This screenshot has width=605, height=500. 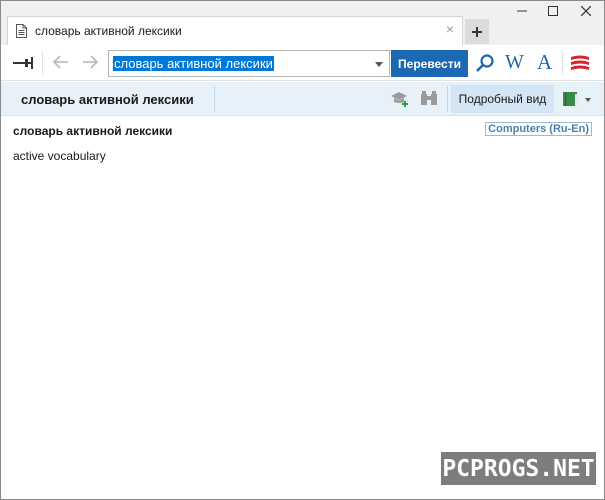 I want to click on pin-icon, so click(x=23, y=63).